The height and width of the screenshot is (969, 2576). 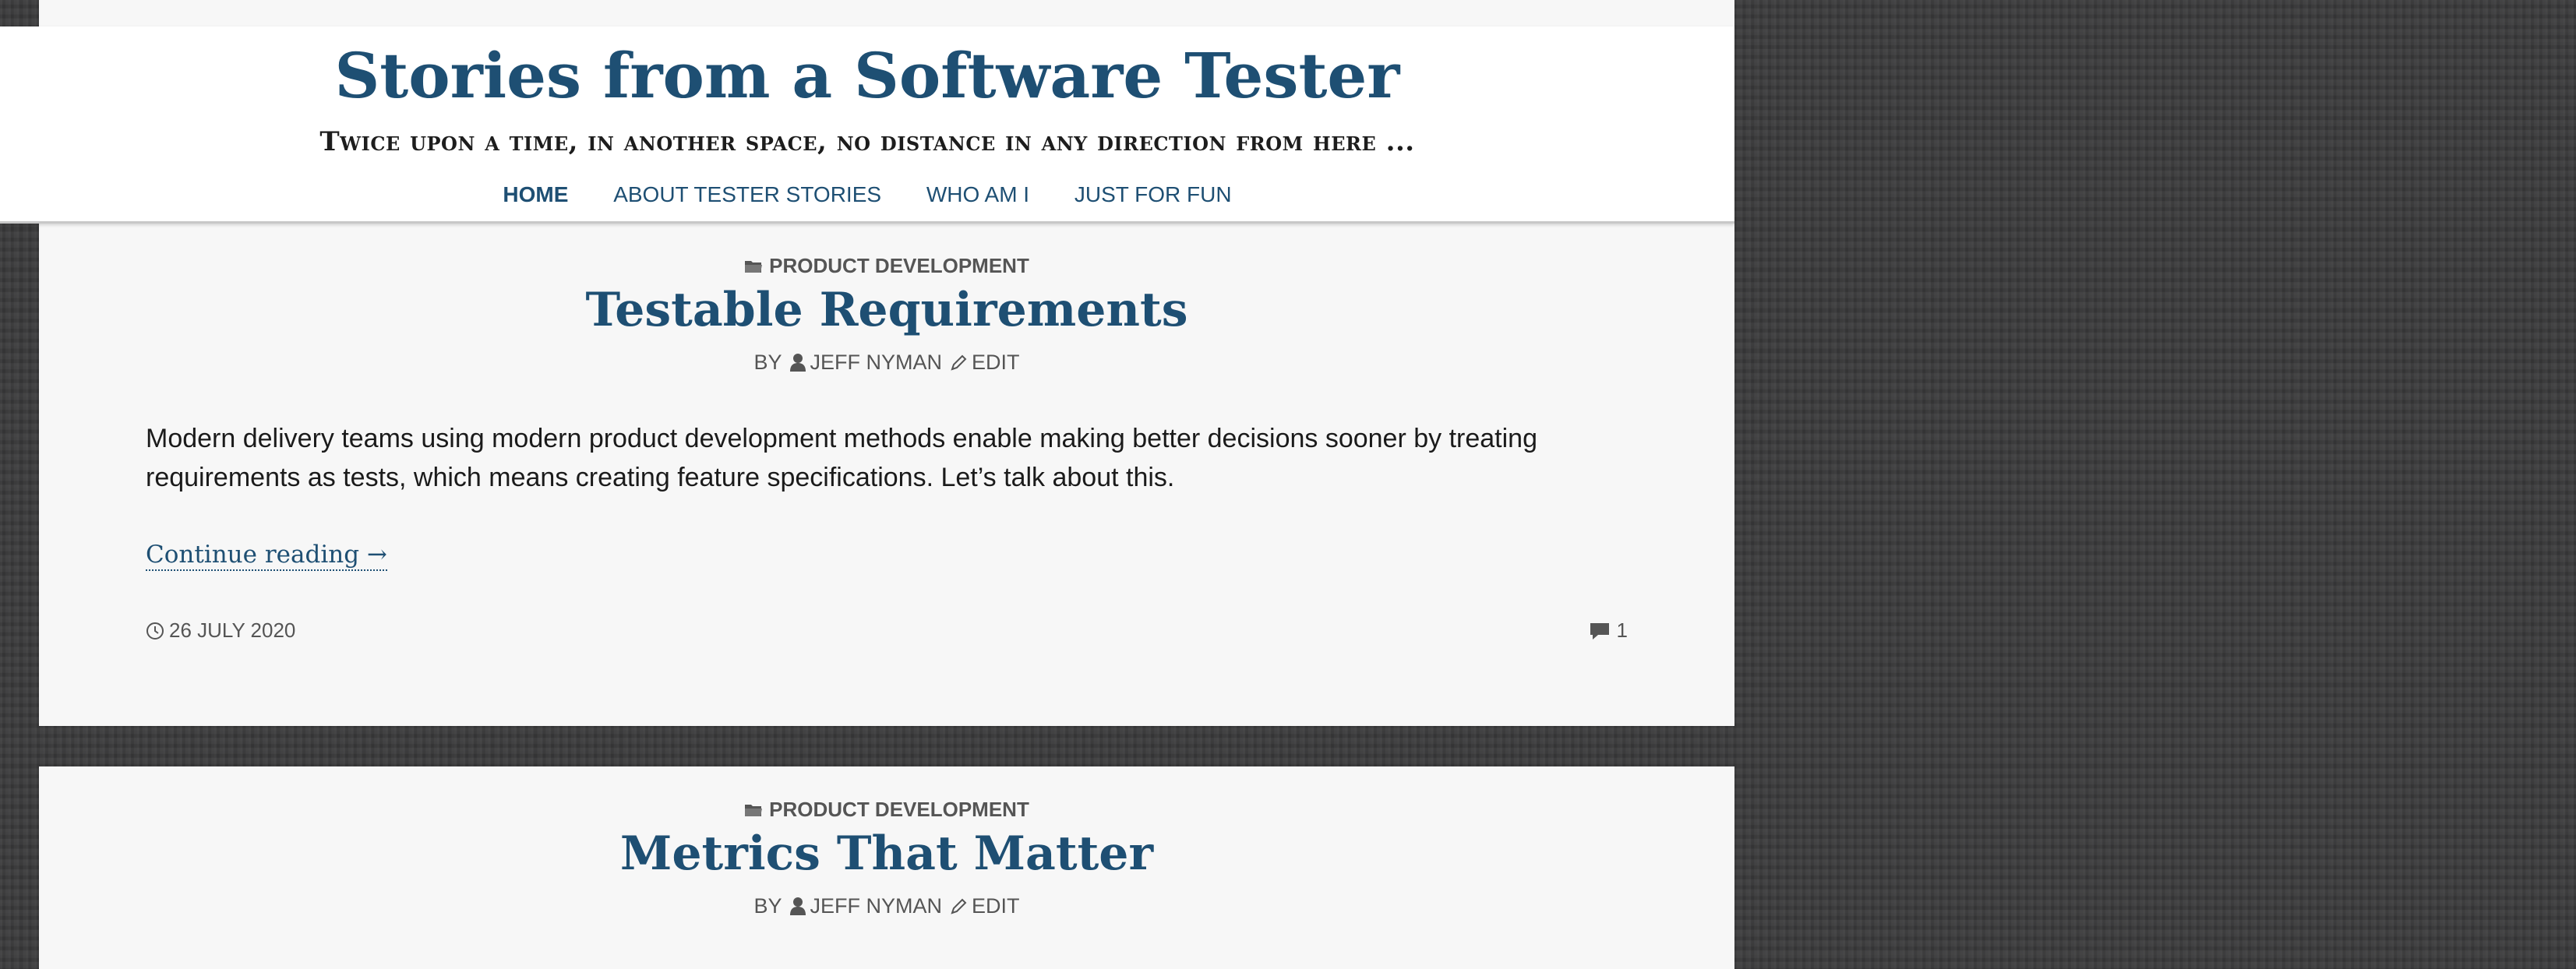 I want to click on post-title: Metrics That Matter, so click(x=886, y=854).